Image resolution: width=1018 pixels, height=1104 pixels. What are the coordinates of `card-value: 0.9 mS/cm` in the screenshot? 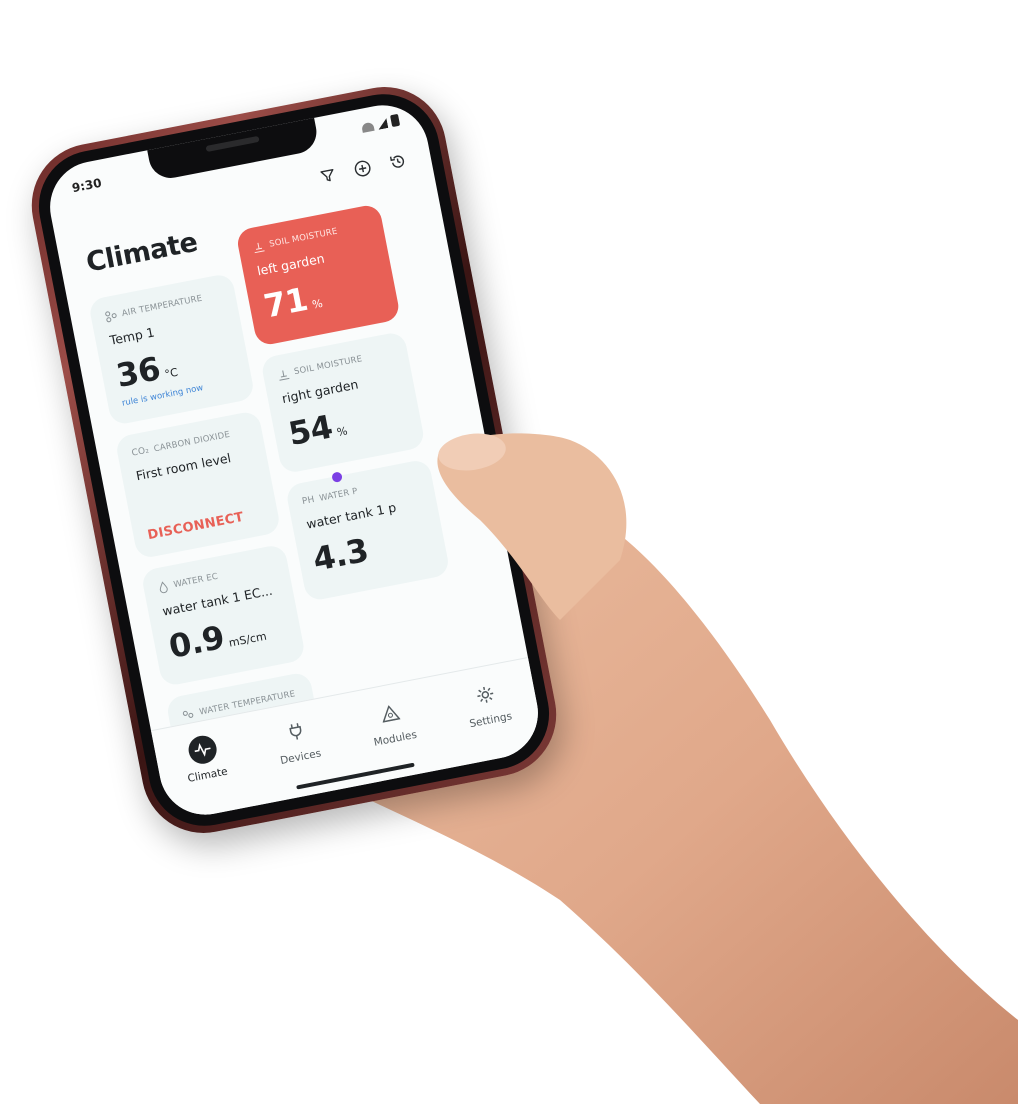 It's located at (227, 636).